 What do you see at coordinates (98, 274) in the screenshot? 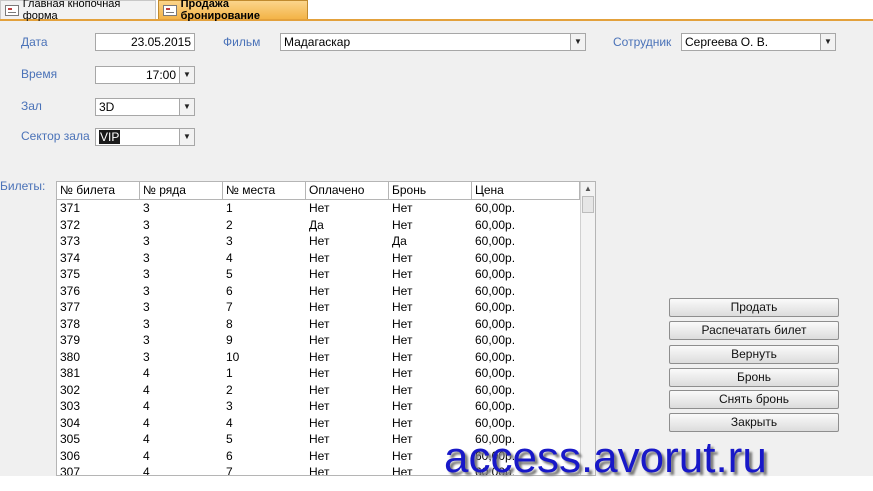
I see `table-cell: 375` at bounding box center [98, 274].